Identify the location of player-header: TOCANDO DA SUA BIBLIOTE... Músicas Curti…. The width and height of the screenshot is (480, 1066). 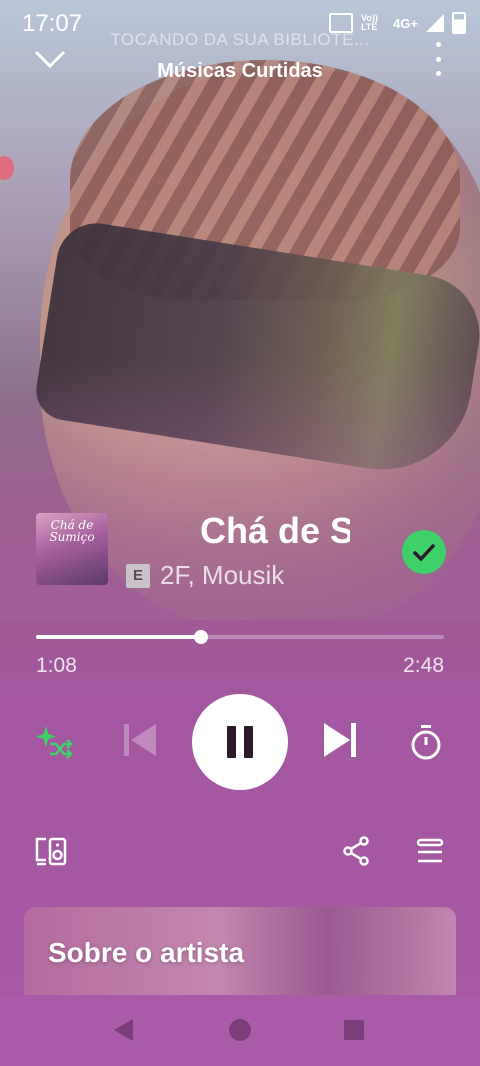
(240, 58).